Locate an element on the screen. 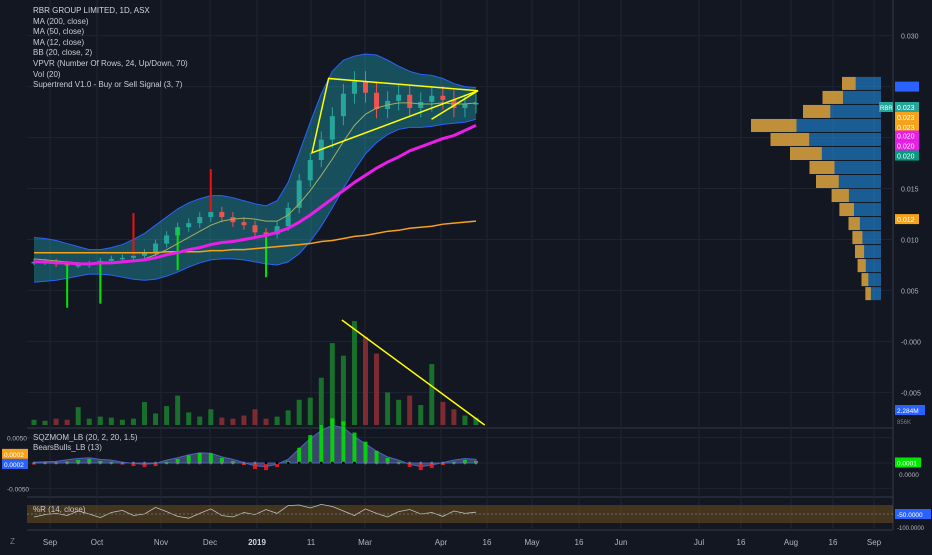 The width and height of the screenshot is (932, 555). legend-ma200: MA (200, close) is located at coordinates (110, 22).